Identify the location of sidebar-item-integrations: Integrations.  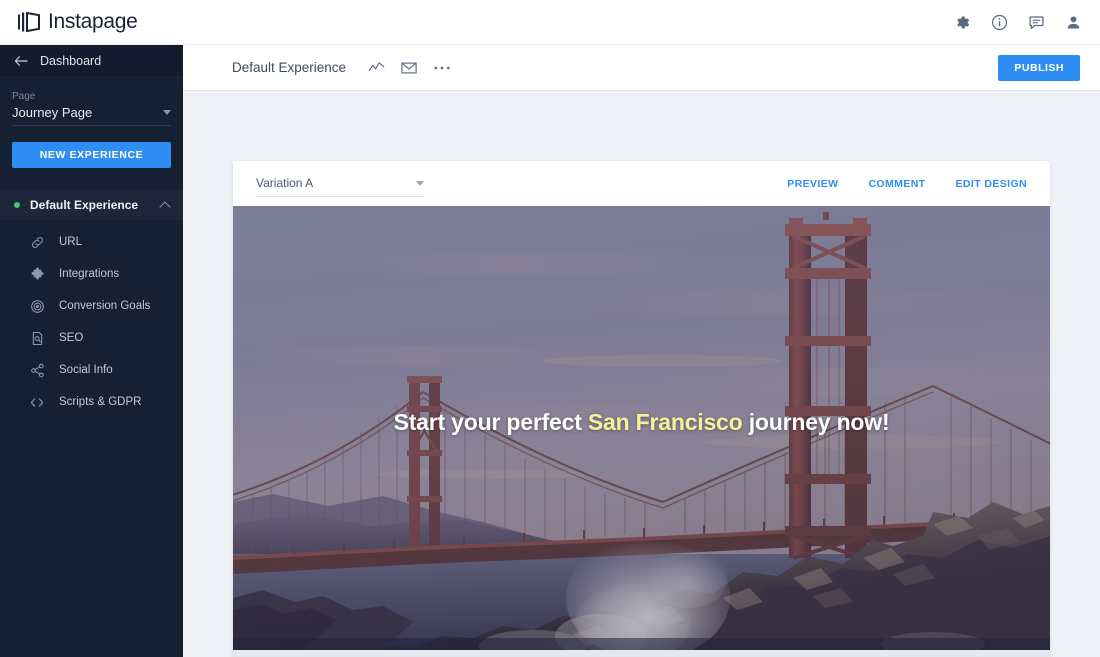
(91, 274).